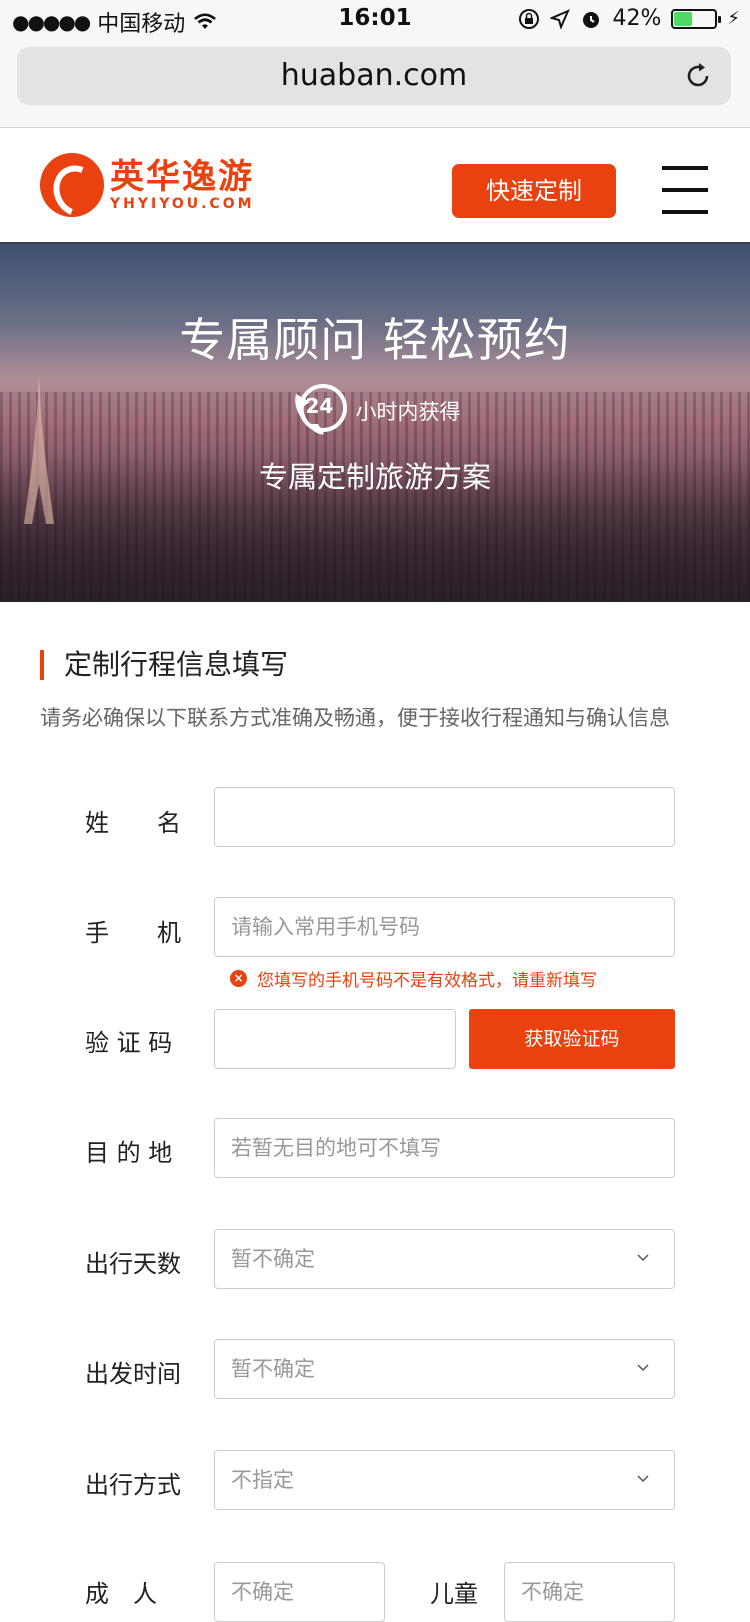 The width and height of the screenshot is (750, 1622). I want to click on alarm-icon, so click(591, 19).